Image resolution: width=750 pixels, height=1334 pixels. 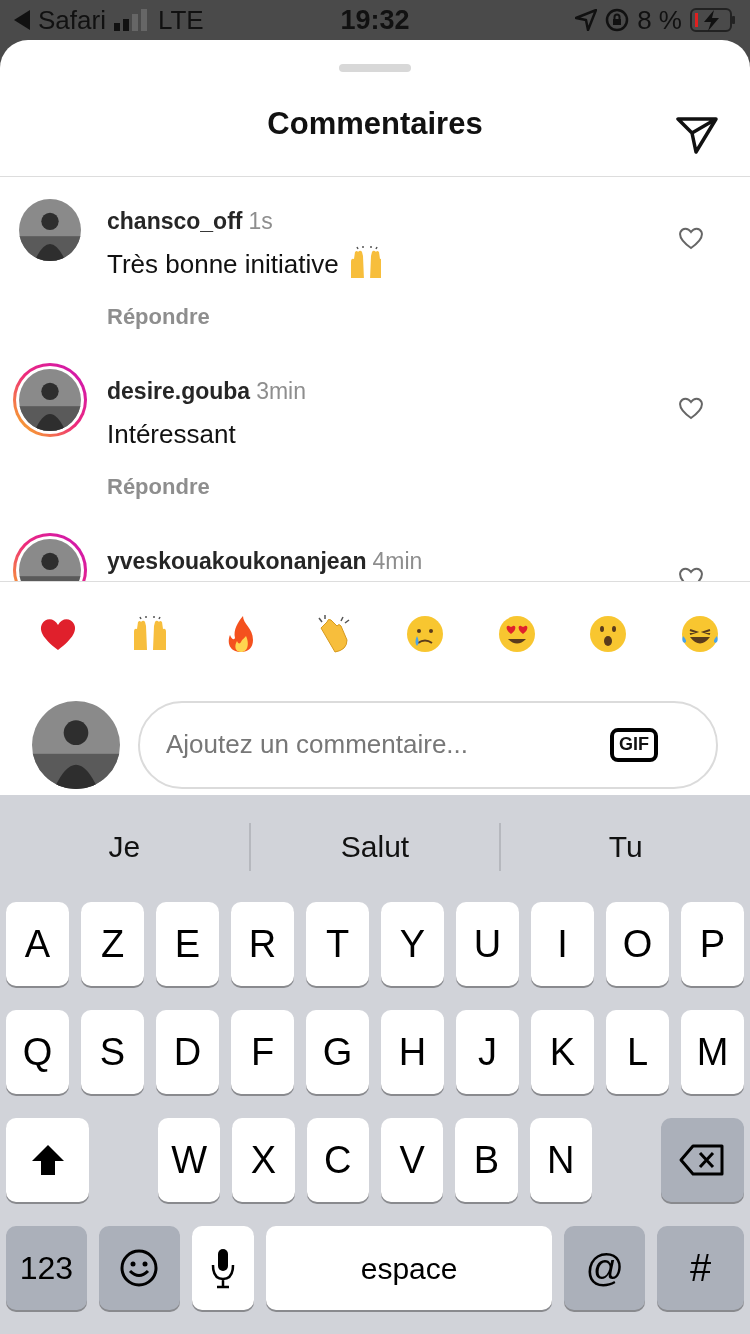 What do you see at coordinates (375, 20) in the screenshot?
I see `status-time: 19:32` at bounding box center [375, 20].